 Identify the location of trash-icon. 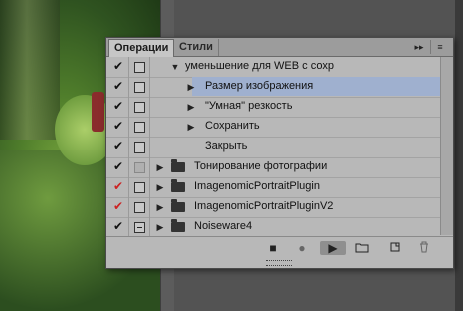
(424, 247).